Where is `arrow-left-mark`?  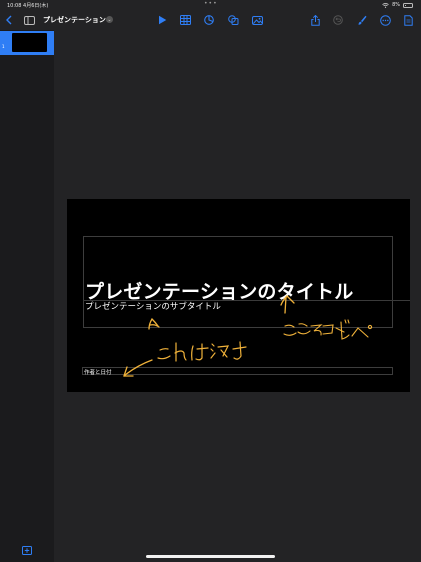 arrow-left-mark is located at coordinates (138, 368).